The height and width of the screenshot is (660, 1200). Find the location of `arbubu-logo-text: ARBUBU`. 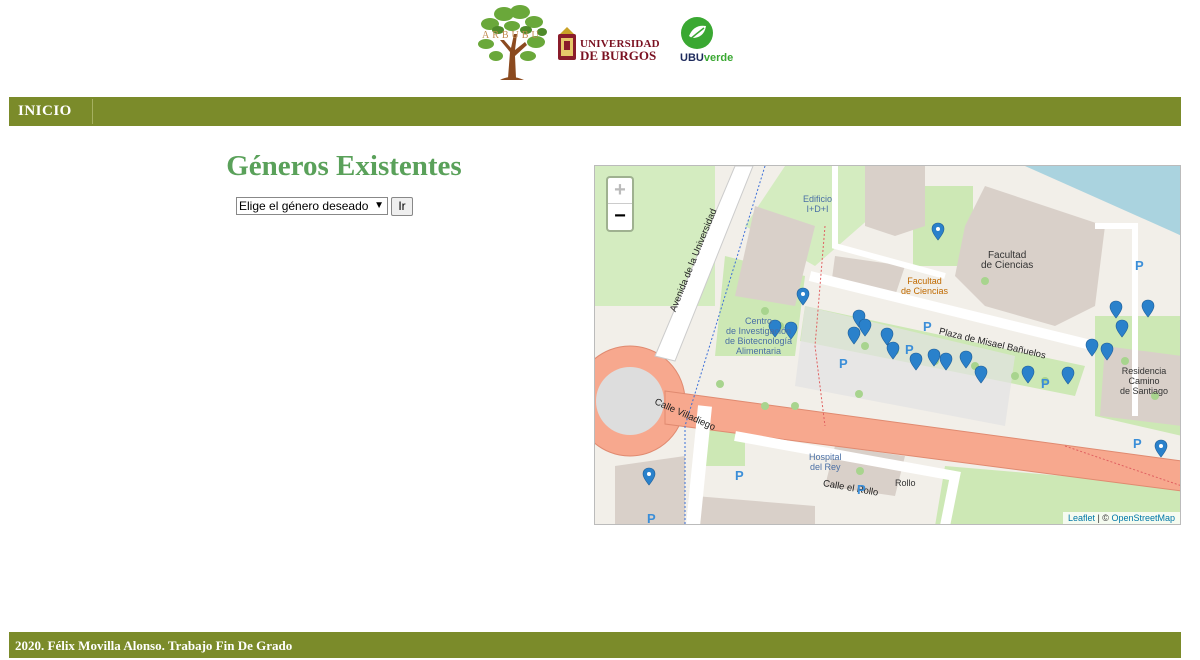

arbubu-logo-text: ARBUBU is located at coordinates (512, 35).